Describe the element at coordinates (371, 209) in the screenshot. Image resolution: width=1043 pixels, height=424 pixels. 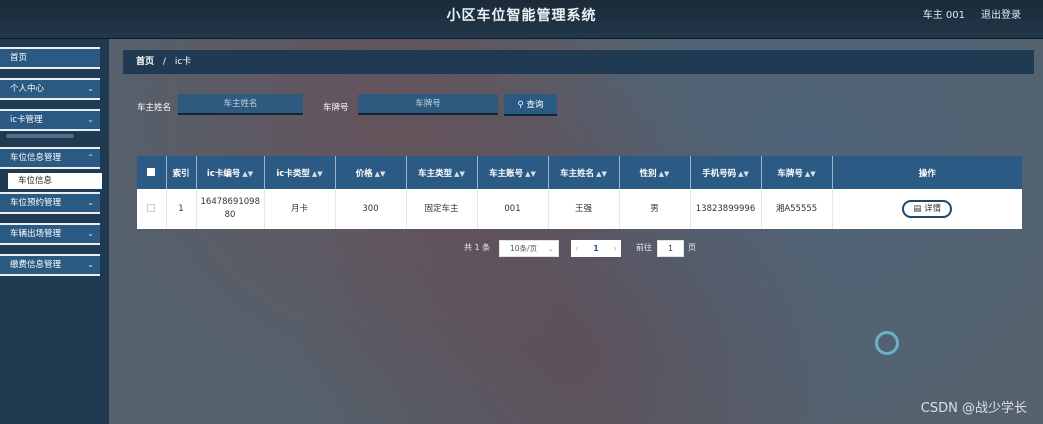
I see `cell-price: 300` at that location.